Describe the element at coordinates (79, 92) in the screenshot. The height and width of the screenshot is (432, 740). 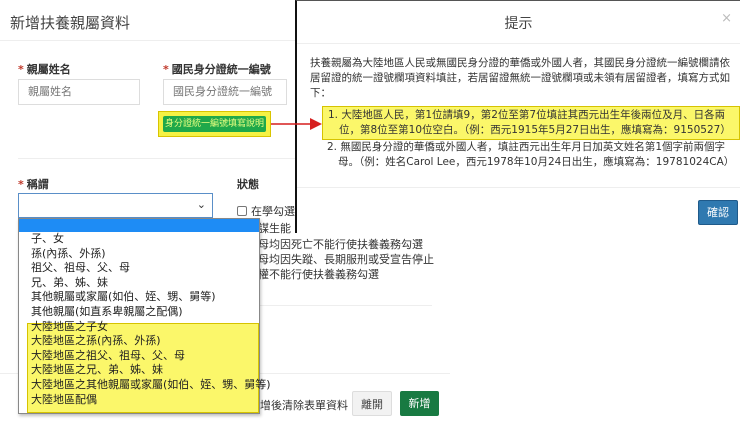
I see `name-input` at that location.